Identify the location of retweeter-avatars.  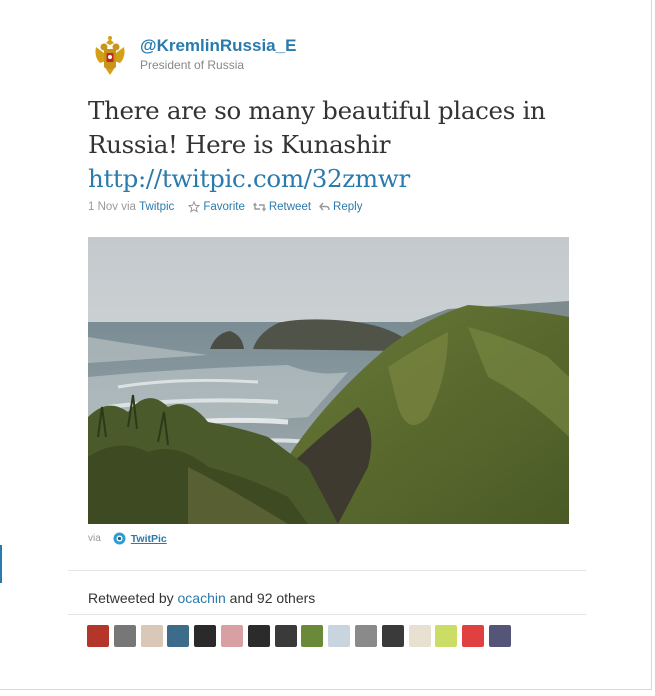
(301, 636).